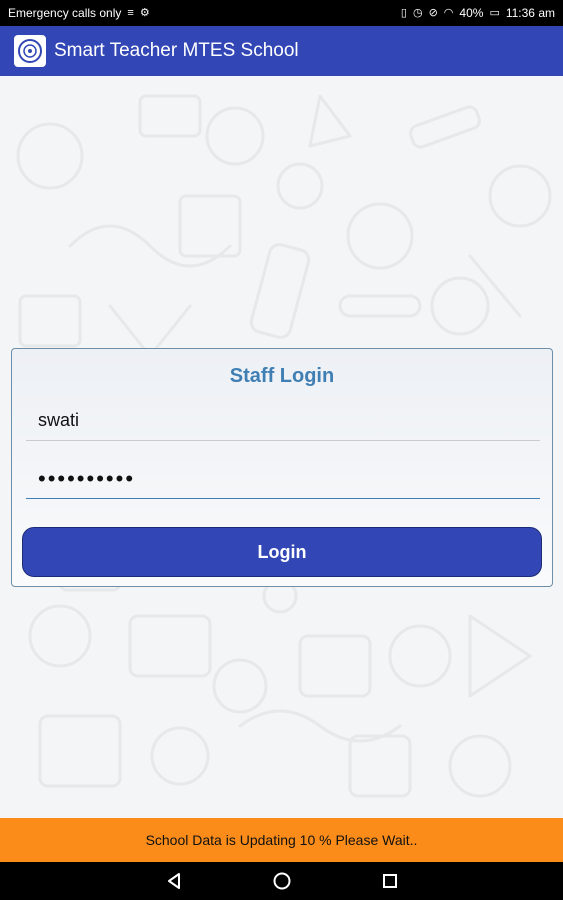 This screenshot has height=900, width=563. Describe the element at coordinates (403, 12) in the screenshot. I see `vibrate-icon: ▯` at that location.